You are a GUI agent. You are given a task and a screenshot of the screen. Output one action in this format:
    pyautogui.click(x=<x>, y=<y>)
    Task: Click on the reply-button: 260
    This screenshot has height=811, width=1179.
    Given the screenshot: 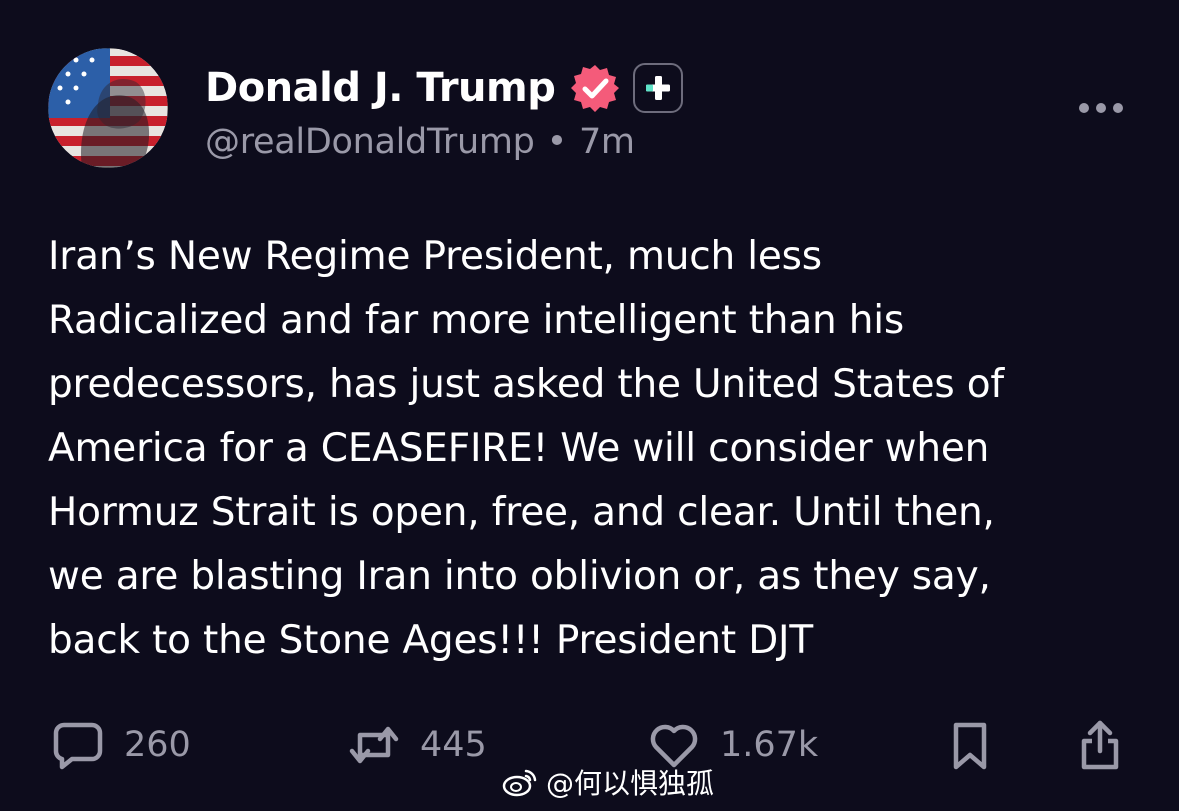 What is the action you would take?
    pyautogui.click(x=120, y=745)
    